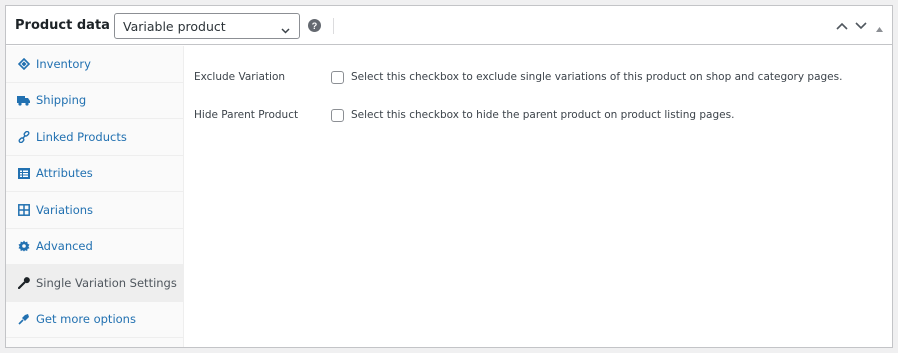 Image resolution: width=898 pixels, height=353 pixels. What do you see at coordinates (64, 246) in the screenshot?
I see `tab-label: Advanced` at bounding box center [64, 246].